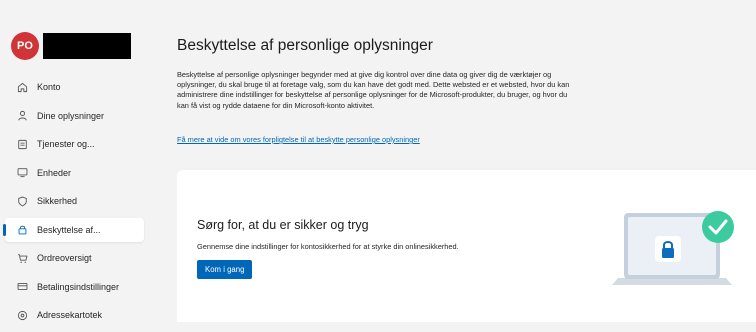  I want to click on get-started-button: Kom i gang, so click(225, 269).